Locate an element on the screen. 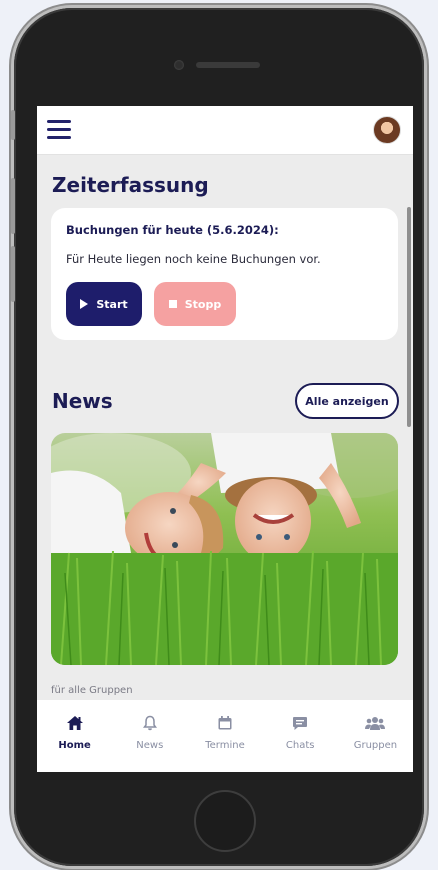  hamburger-icon is located at coordinates (59, 130).